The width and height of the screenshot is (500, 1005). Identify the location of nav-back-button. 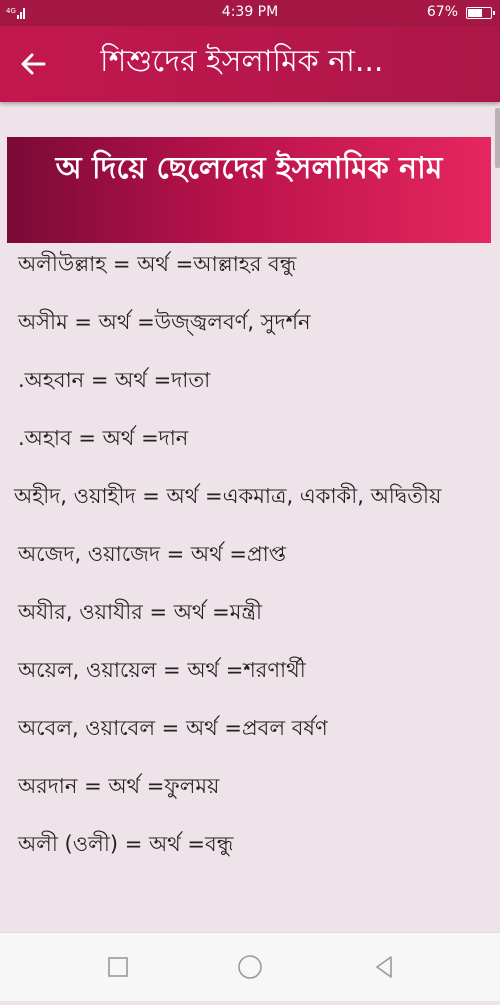
(384, 967).